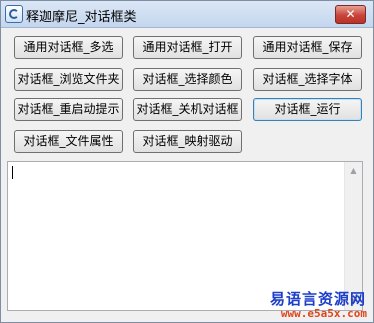  I want to click on browse-folder-button: 对话框_浏览文件夹, so click(68, 79).